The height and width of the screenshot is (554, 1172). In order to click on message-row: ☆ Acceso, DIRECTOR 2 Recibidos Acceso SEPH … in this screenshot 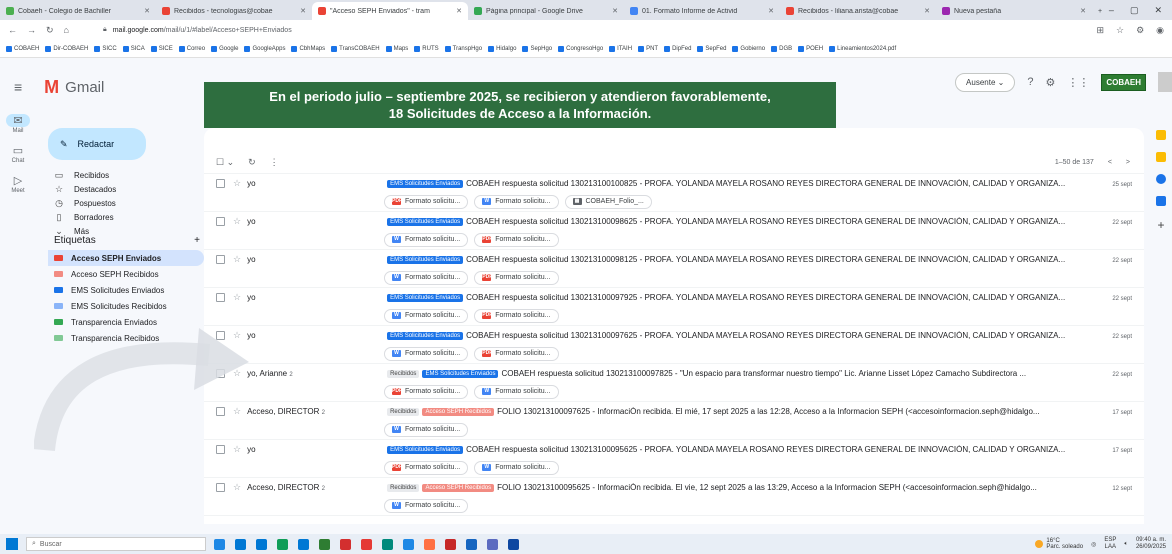, I will do `click(674, 497)`.